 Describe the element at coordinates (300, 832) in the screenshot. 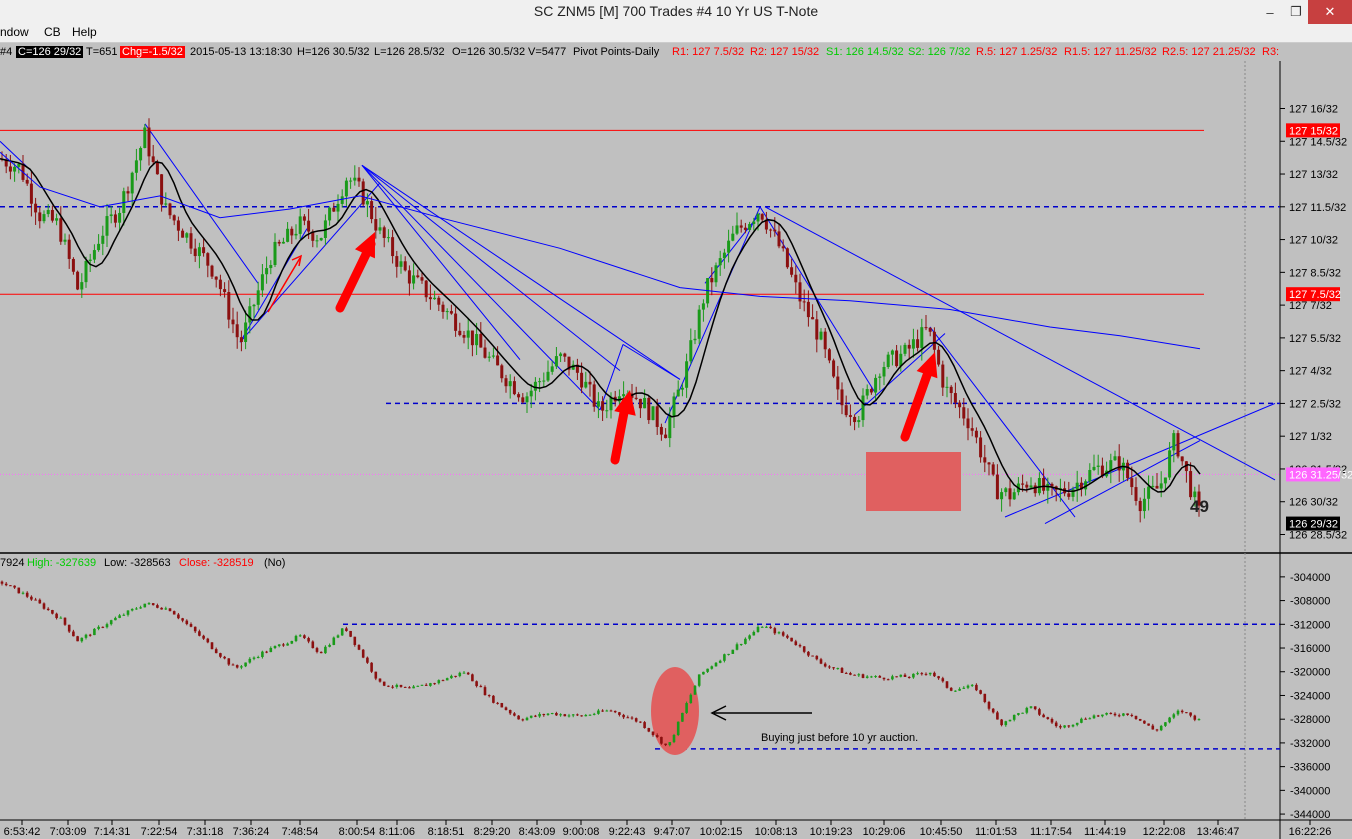

I see `time-tick-label: 7:48:54` at that location.